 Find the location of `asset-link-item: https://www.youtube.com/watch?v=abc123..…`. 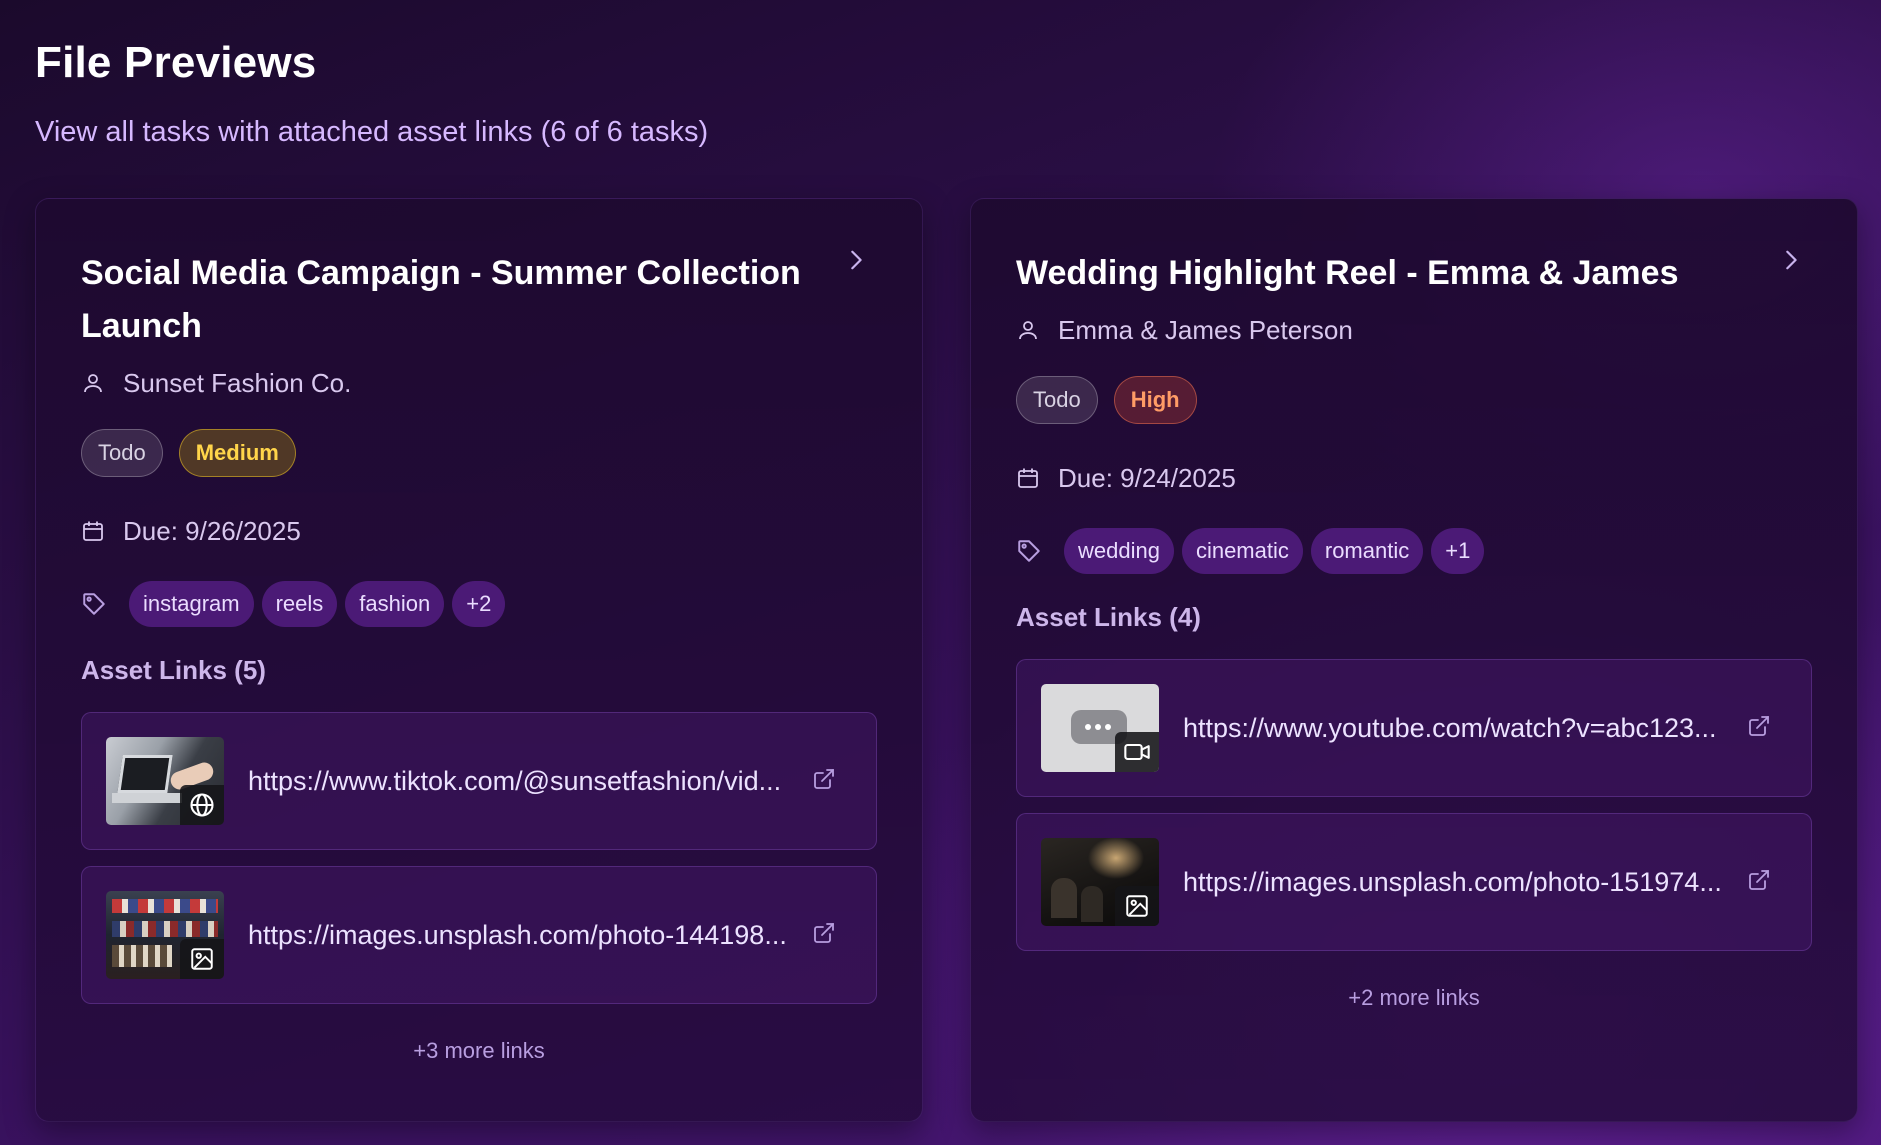

asset-link-item: https://www.youtube.com/watch?v=abc123..… is located at coordinates (1414, 728).